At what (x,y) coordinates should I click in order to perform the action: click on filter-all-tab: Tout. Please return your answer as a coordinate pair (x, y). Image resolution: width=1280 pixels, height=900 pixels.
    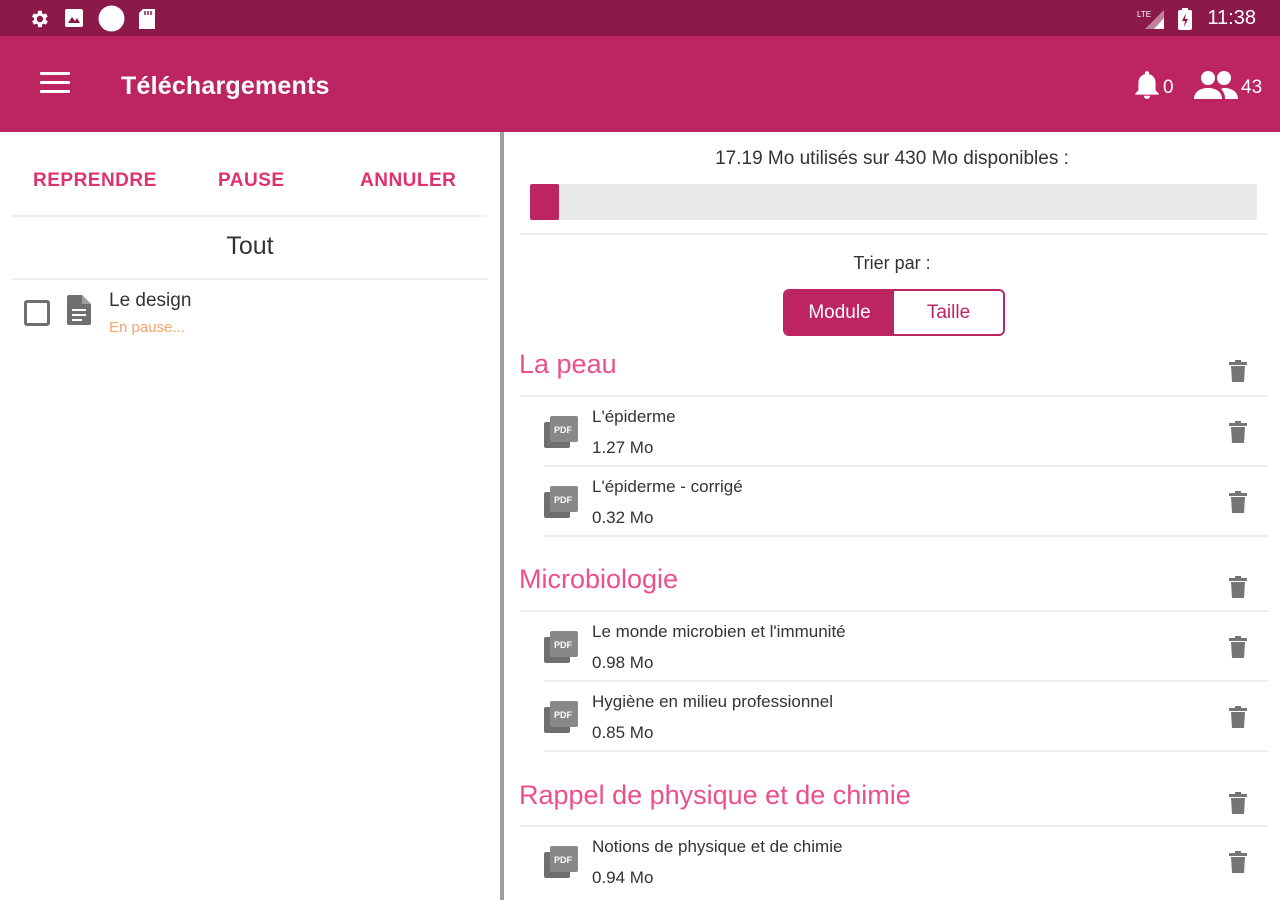
    Looking at the image, I should click on (250, 246).